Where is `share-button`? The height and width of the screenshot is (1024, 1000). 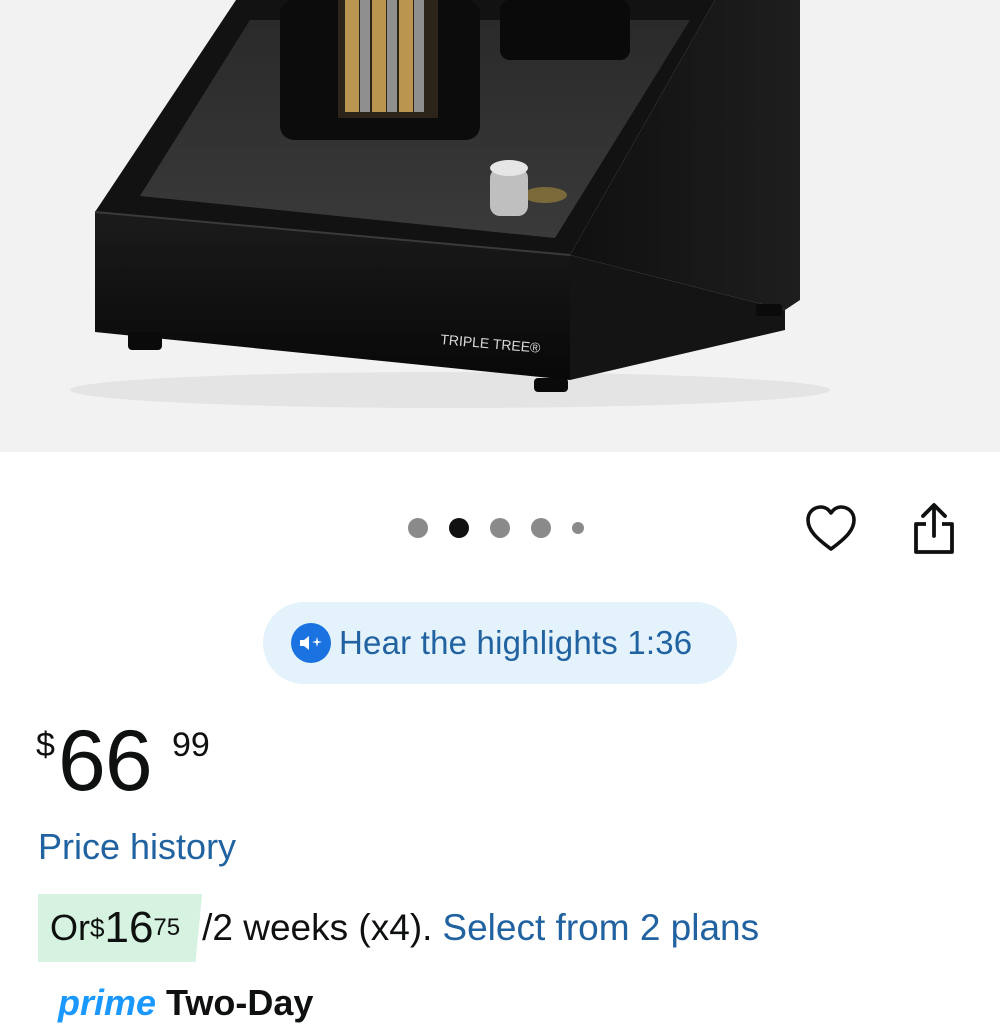
share-button is located at coordinates (934, 529).